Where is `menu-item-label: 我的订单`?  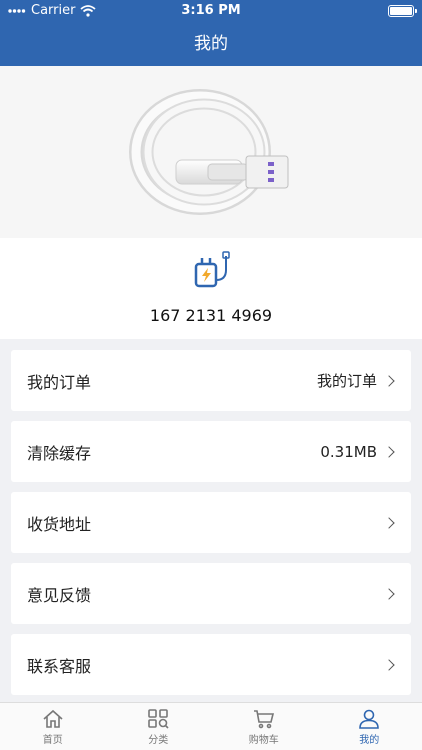 menu-item-label: 我的订单 is located at coordinates (59, 382).